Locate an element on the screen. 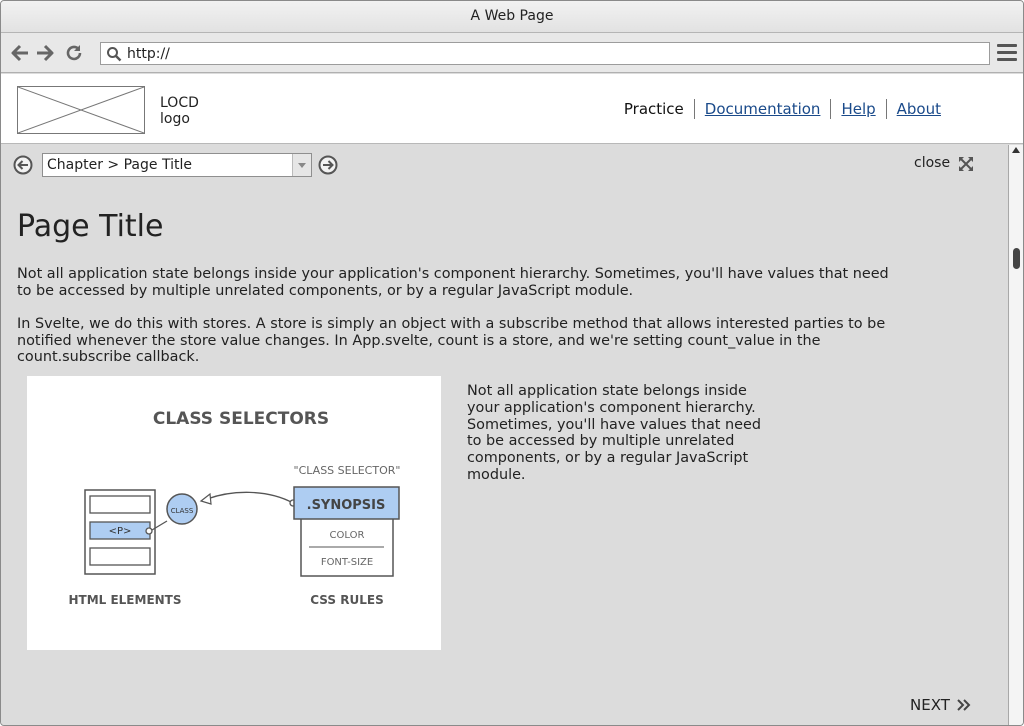 Image resolution: width=1024 pixels, height=726 pixels. browser-toolbar is located at coordinates (512, 53).